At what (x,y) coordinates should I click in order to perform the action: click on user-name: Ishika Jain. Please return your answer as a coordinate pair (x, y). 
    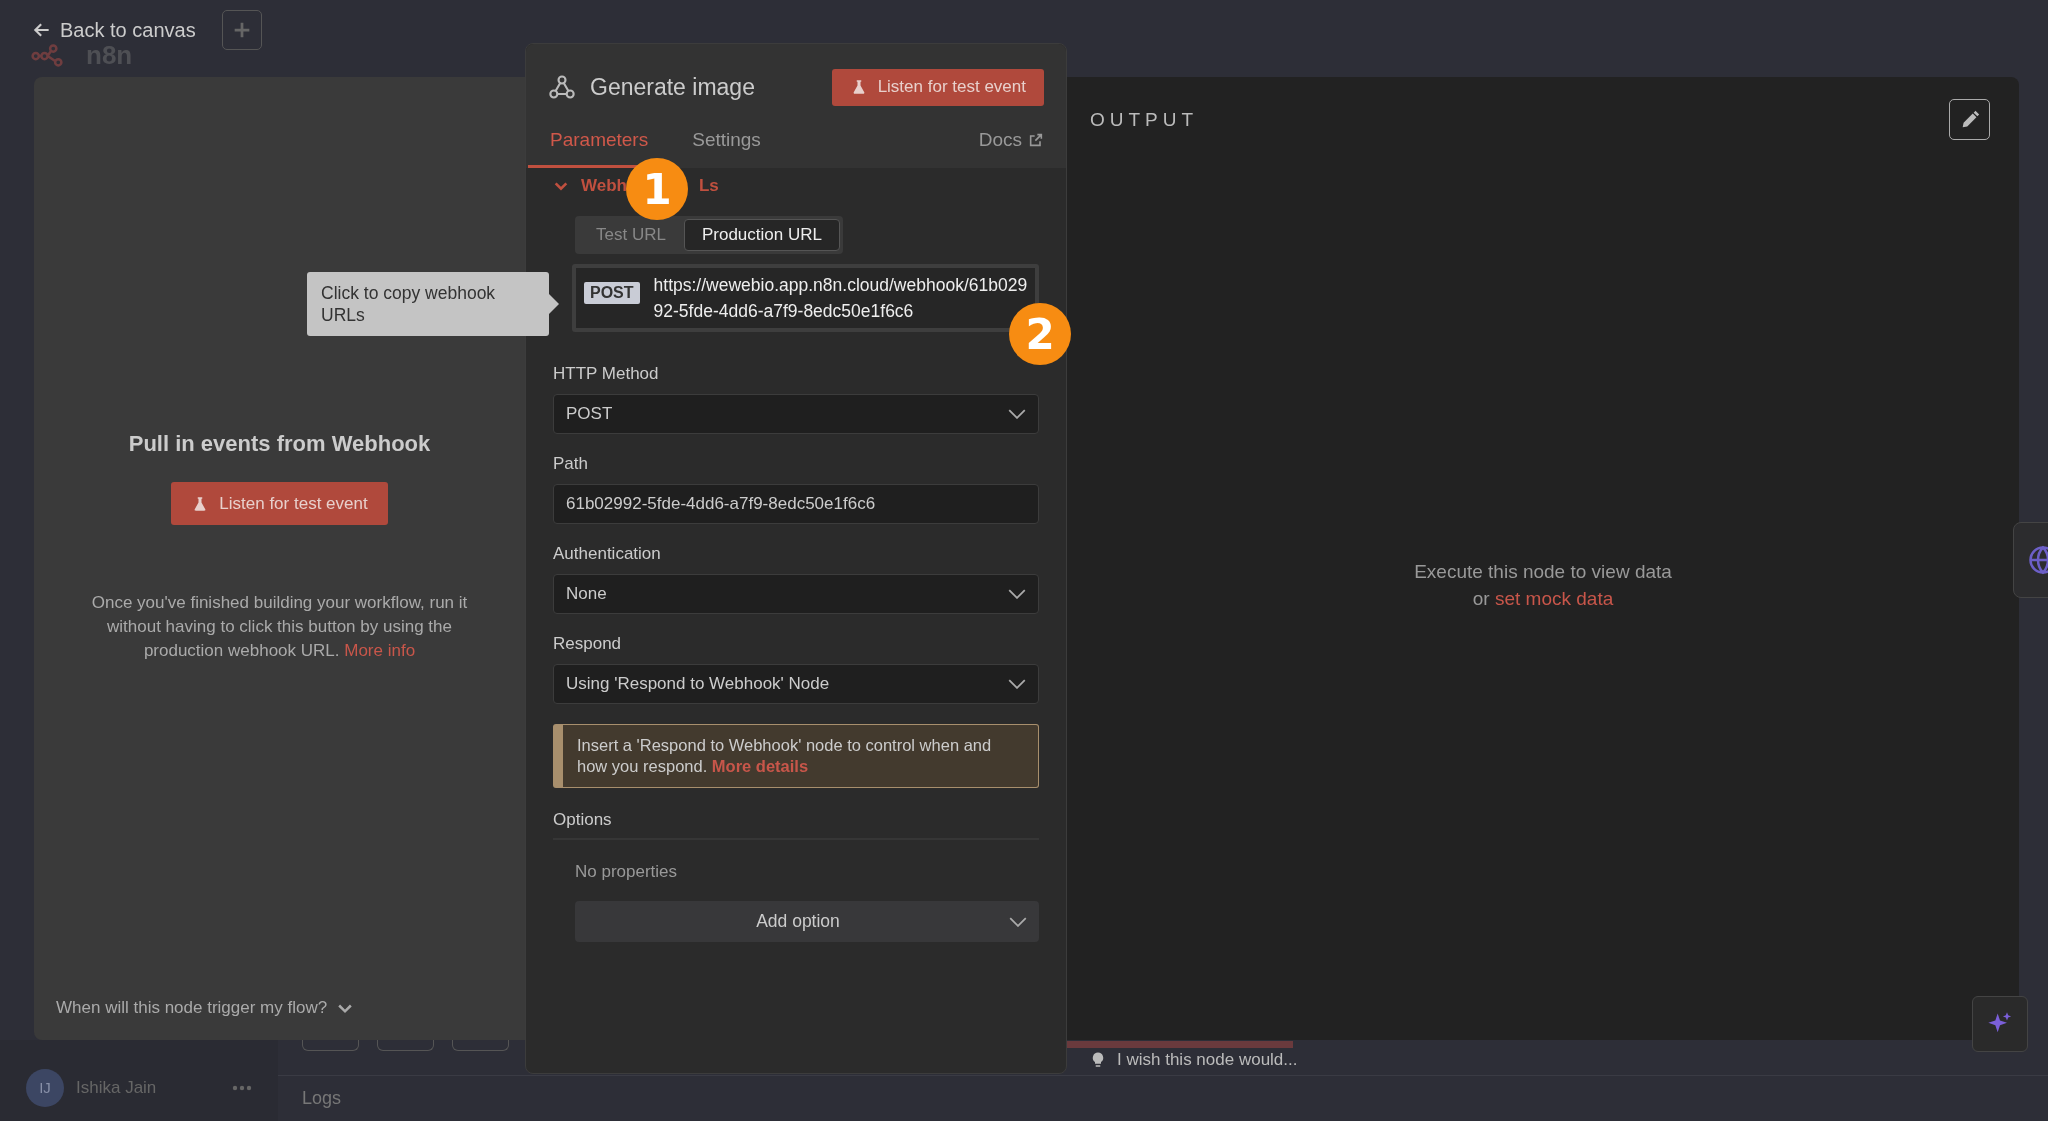
    Looking at the image, I should click on (117, 1087).